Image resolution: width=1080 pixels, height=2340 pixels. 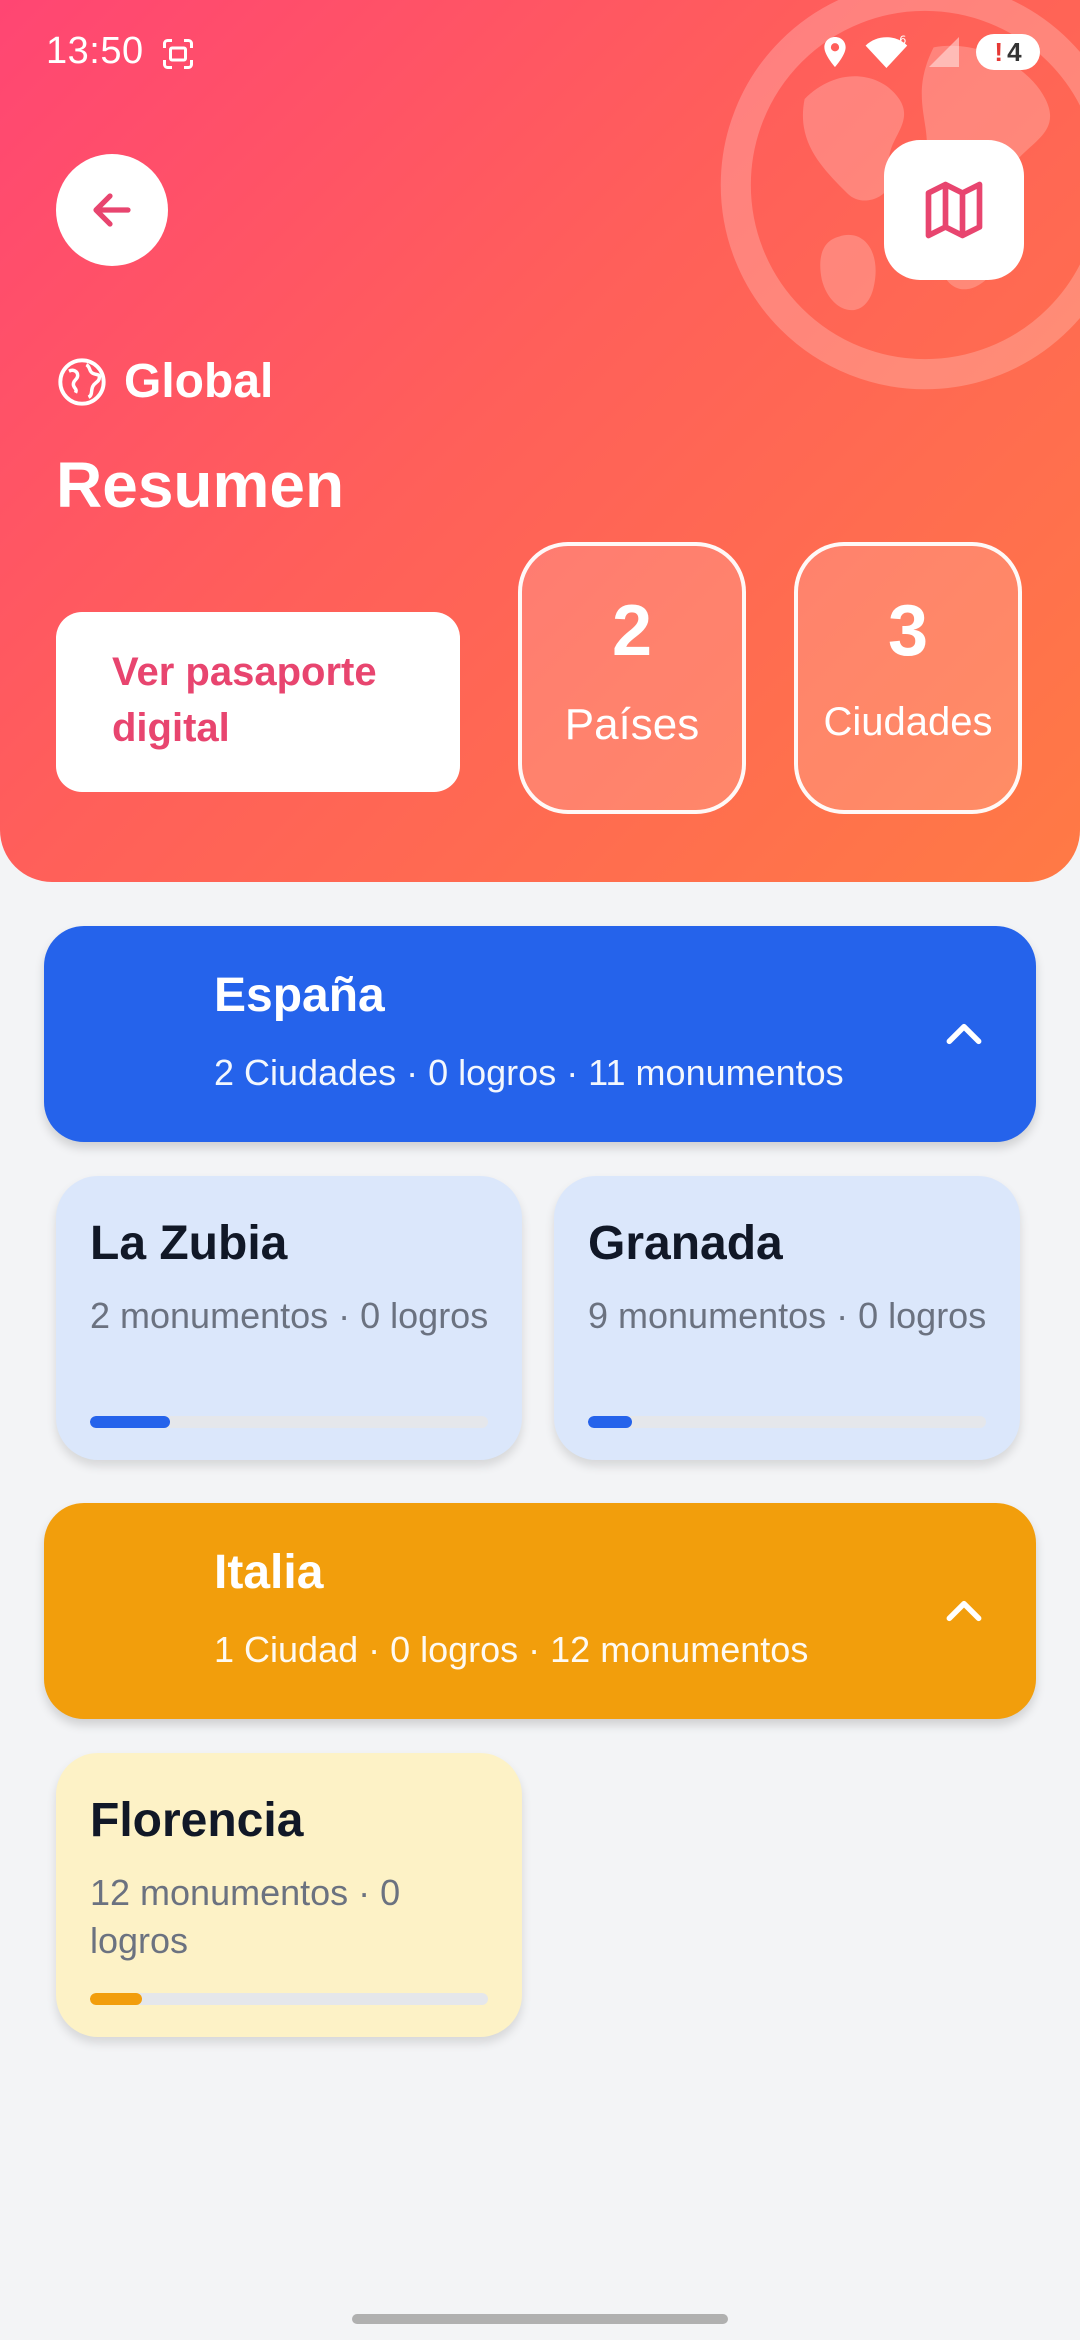 I want to click on stat-cities-value: 3, so click(x=908, y=631).